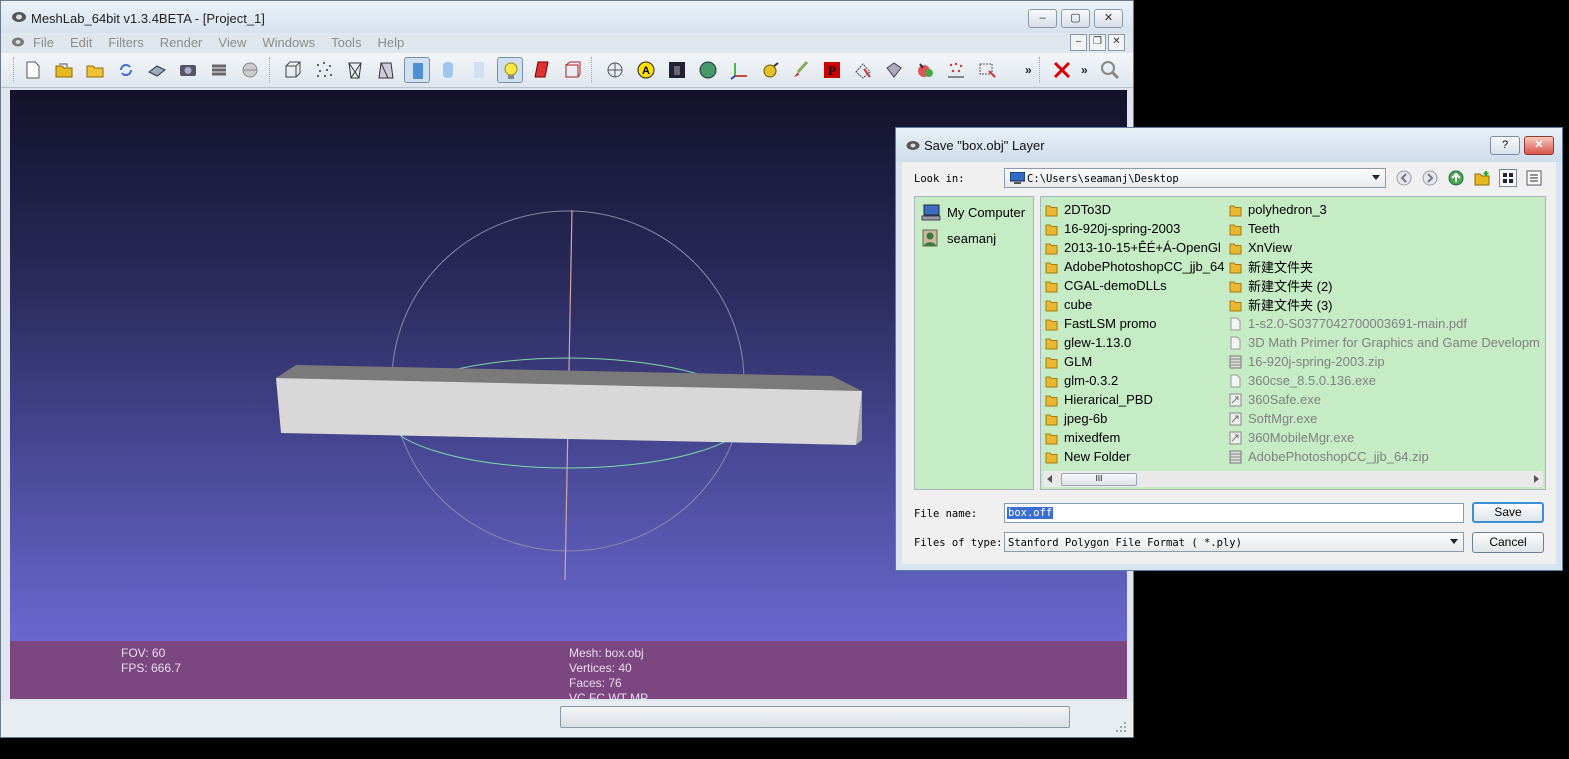 This screenshot has height=759, width=1569. Describe the element at coordinates (1134, 285) in the screenshot. I see `folder-item: CGAL-demoDLLs` at that location.